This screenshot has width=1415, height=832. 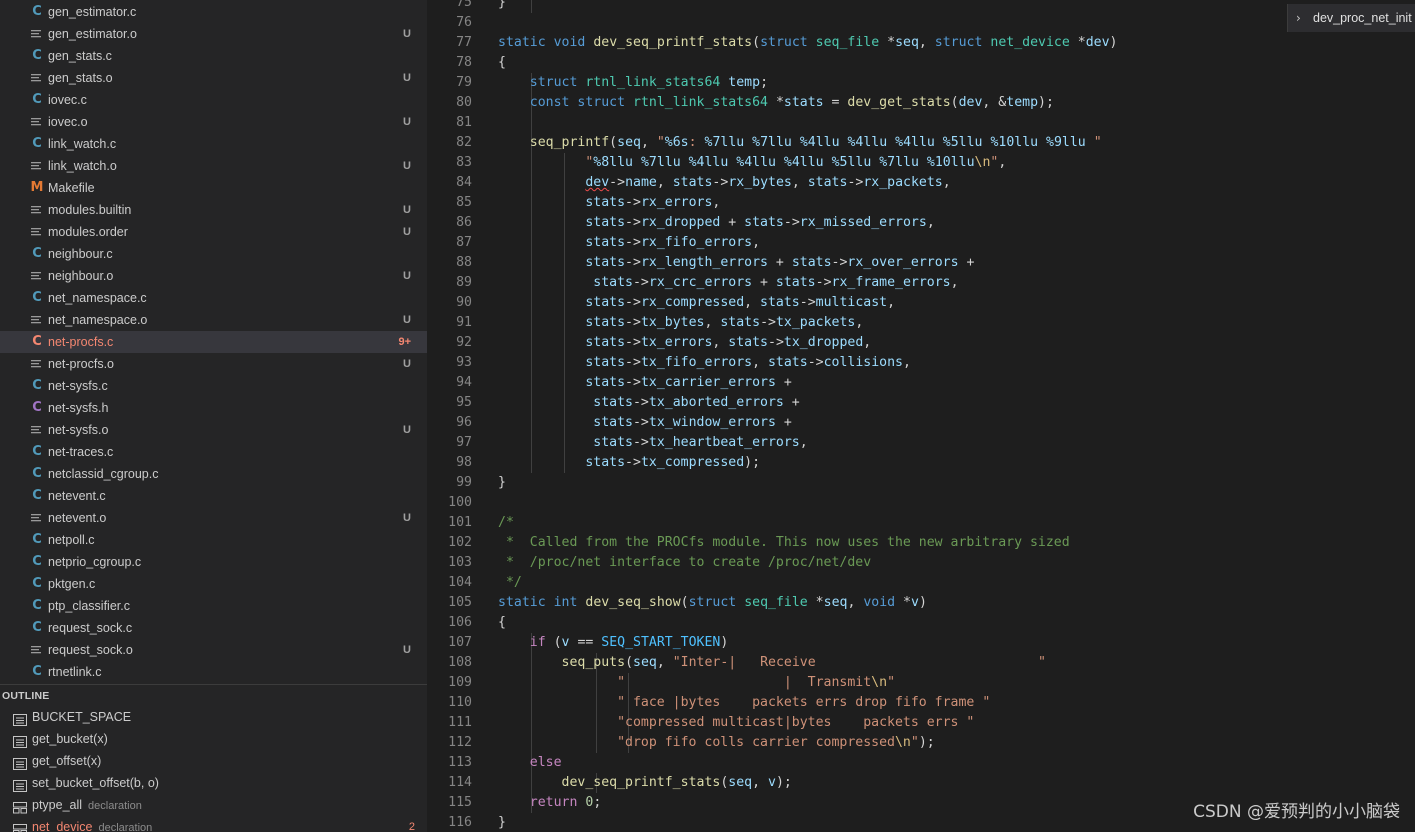 I want to click on file-item: Cgen_estimator.c, so click(x=213, y=12).